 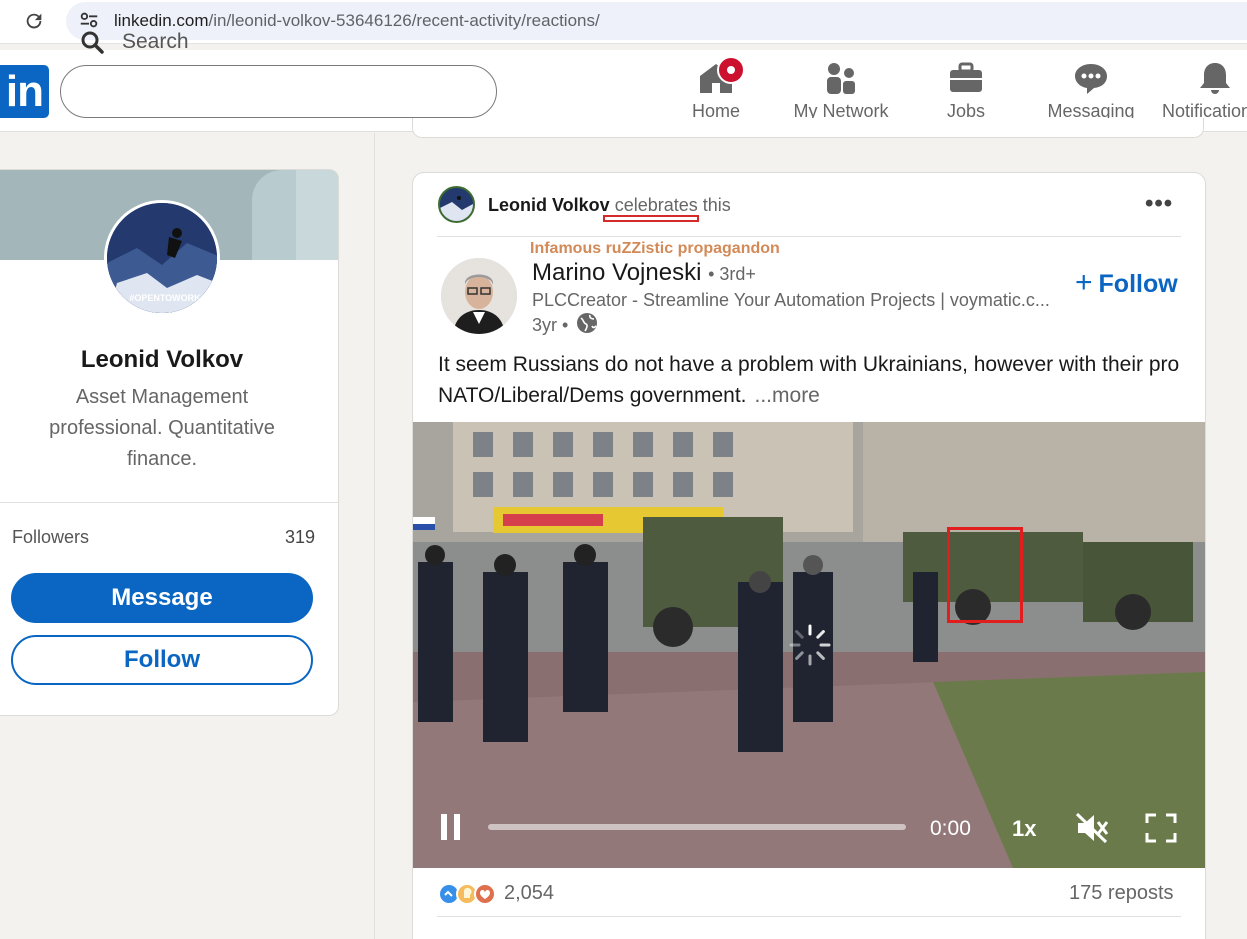 I want to click on fullscreen-icon, so click(x=1161, y=828).